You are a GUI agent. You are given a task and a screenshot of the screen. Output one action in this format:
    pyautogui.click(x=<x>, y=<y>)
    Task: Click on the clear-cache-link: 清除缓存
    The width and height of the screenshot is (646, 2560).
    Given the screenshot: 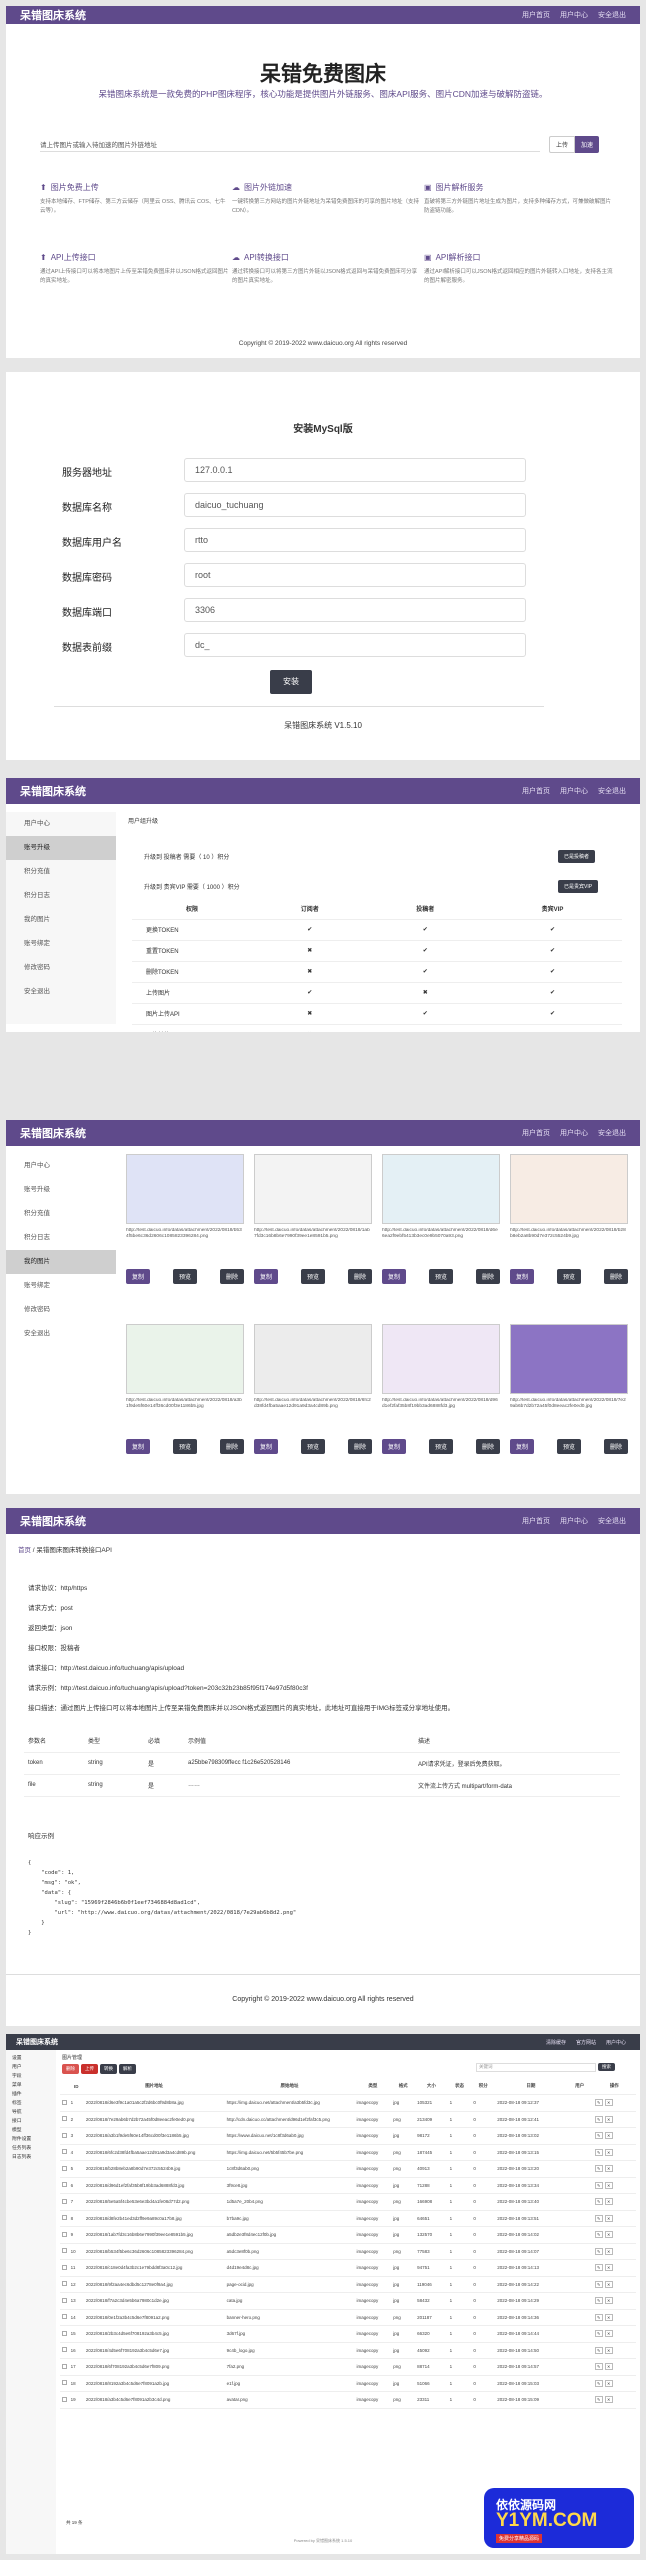 What is the action you would take?
    pyautogui.click(x=556, y=2042)
    